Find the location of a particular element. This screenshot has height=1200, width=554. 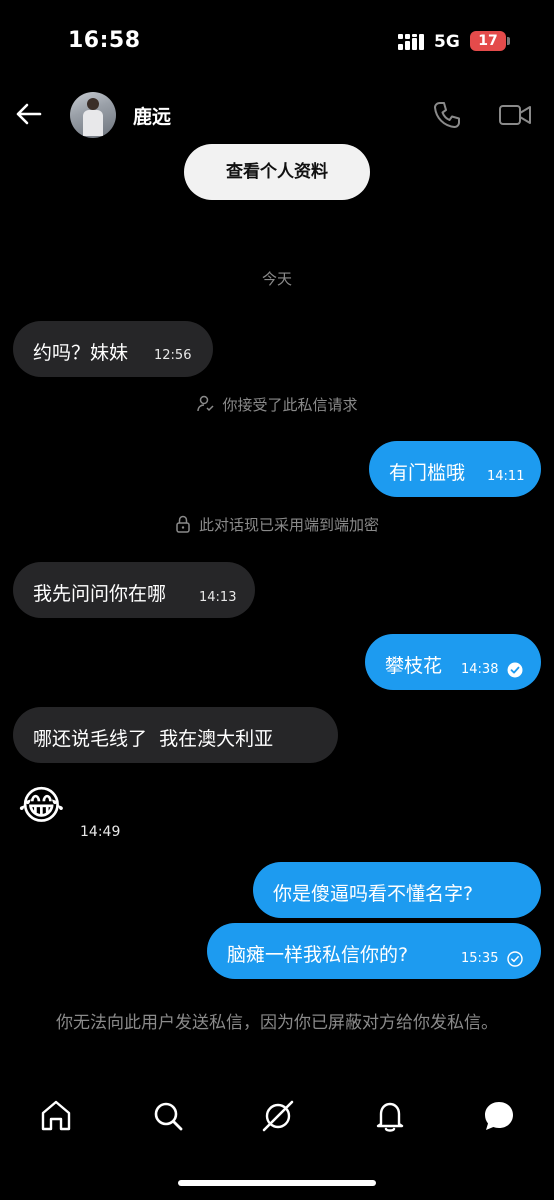

system-text: 你接受了此私信请求 is located at coordinates (290, 405).